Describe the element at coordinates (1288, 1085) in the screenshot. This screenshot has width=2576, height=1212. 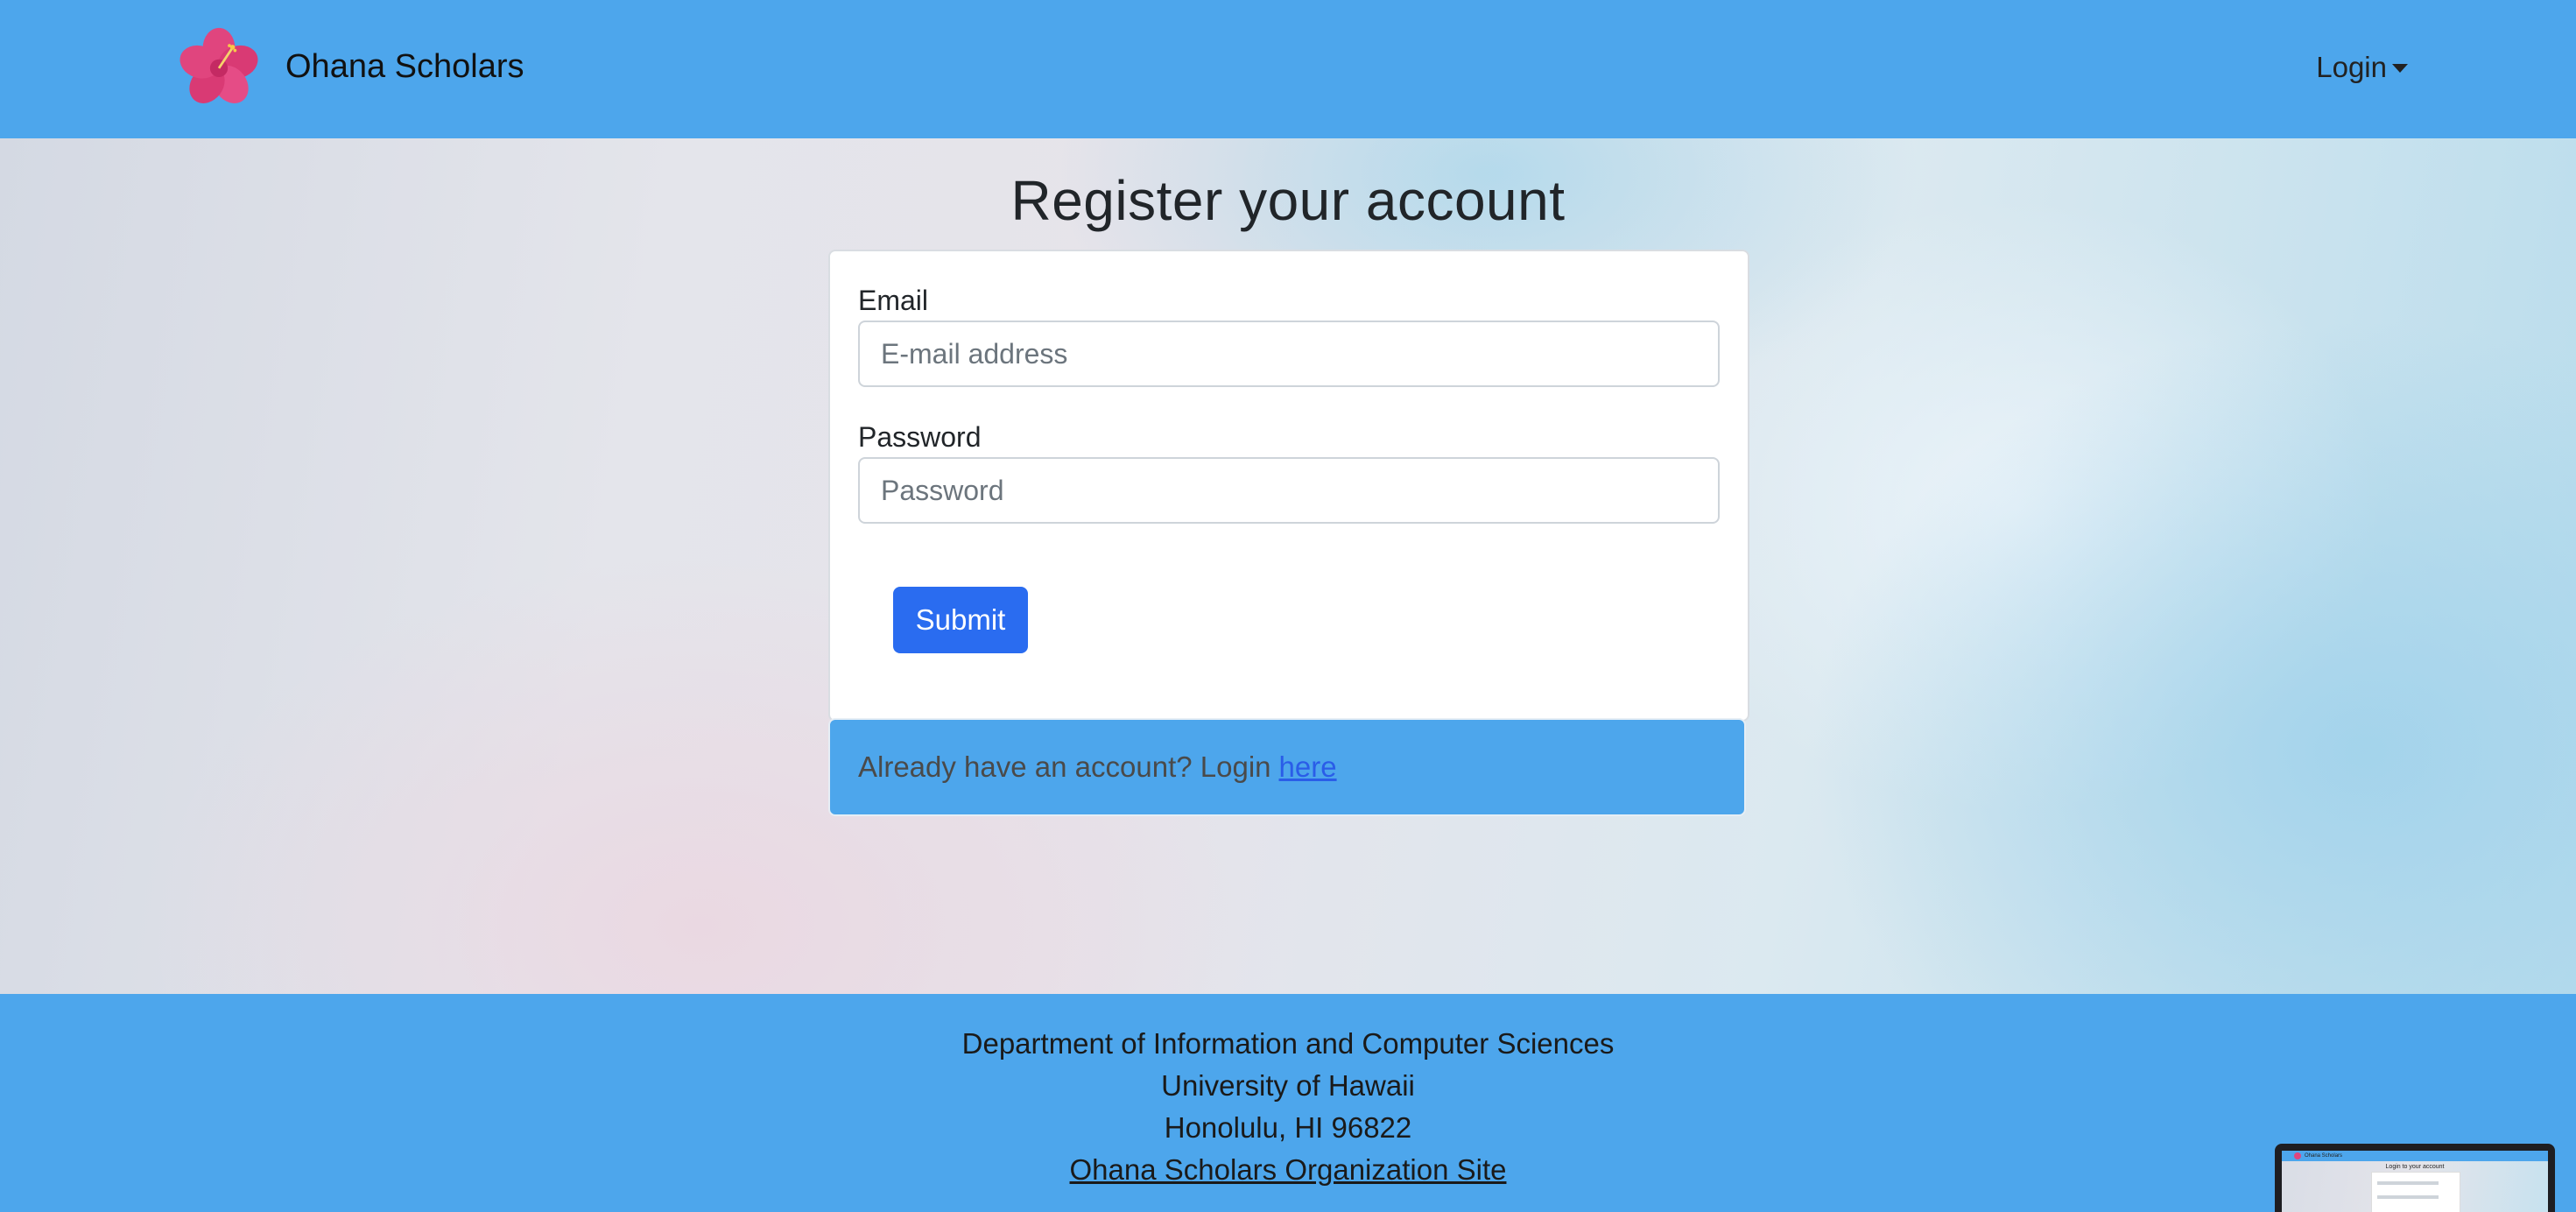
I see `footer-university: University of Hawaii` at that location.